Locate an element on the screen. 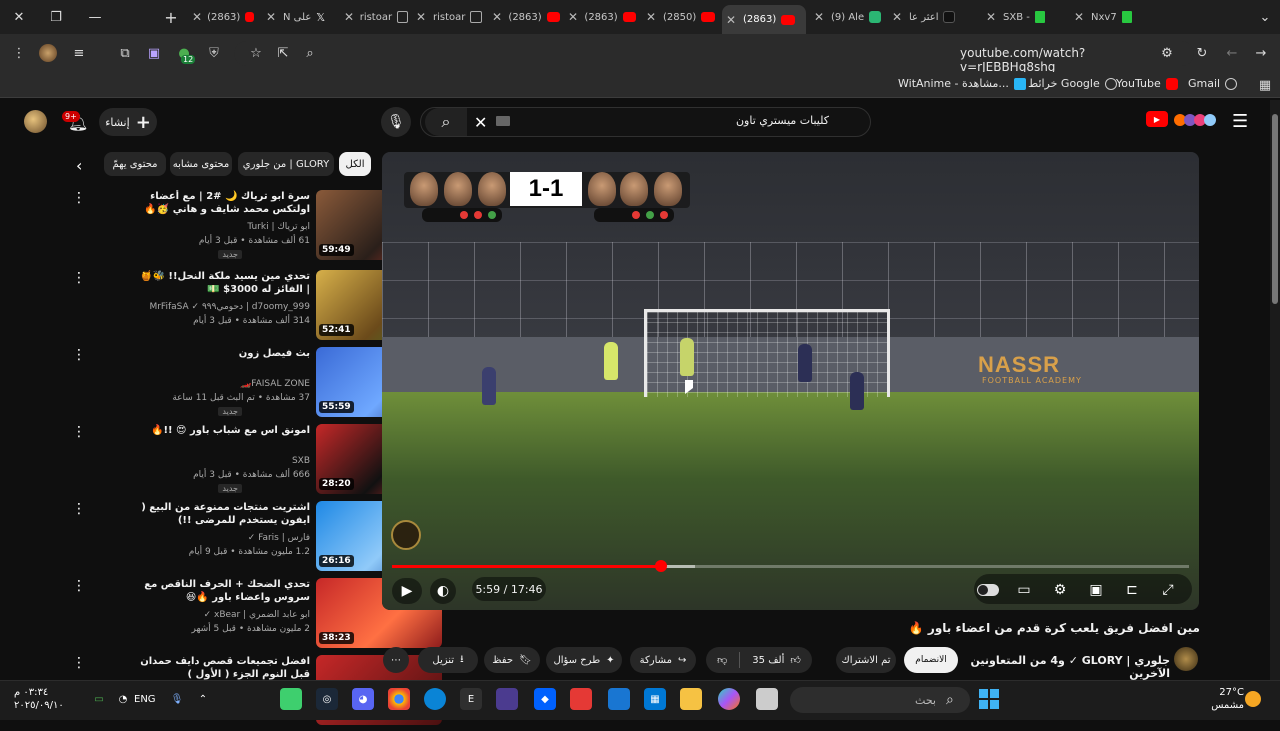  profile-avatar is located at coordinates (48, 53).